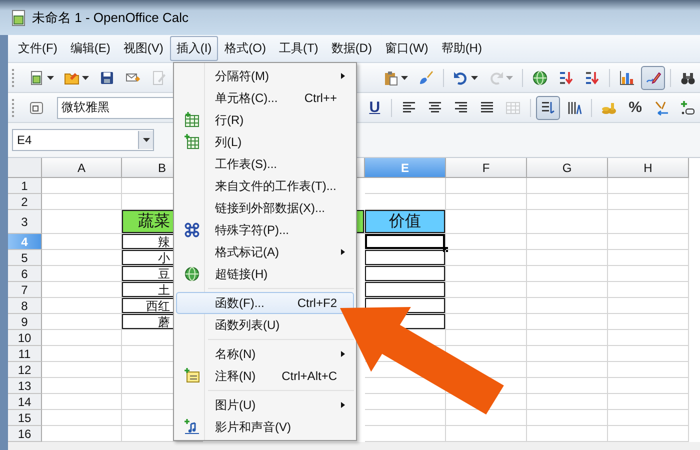 This screenshot has width=700, height=450. Describe the element at coordinates (265, 142) in the screenshot. I see `menu-item: 列(L)` at that location.